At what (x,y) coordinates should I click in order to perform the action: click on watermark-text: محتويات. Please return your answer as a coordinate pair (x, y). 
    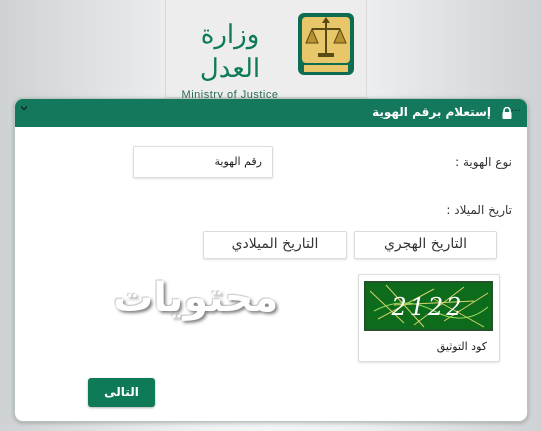
    Looking at the image, I should click on (196, 298).